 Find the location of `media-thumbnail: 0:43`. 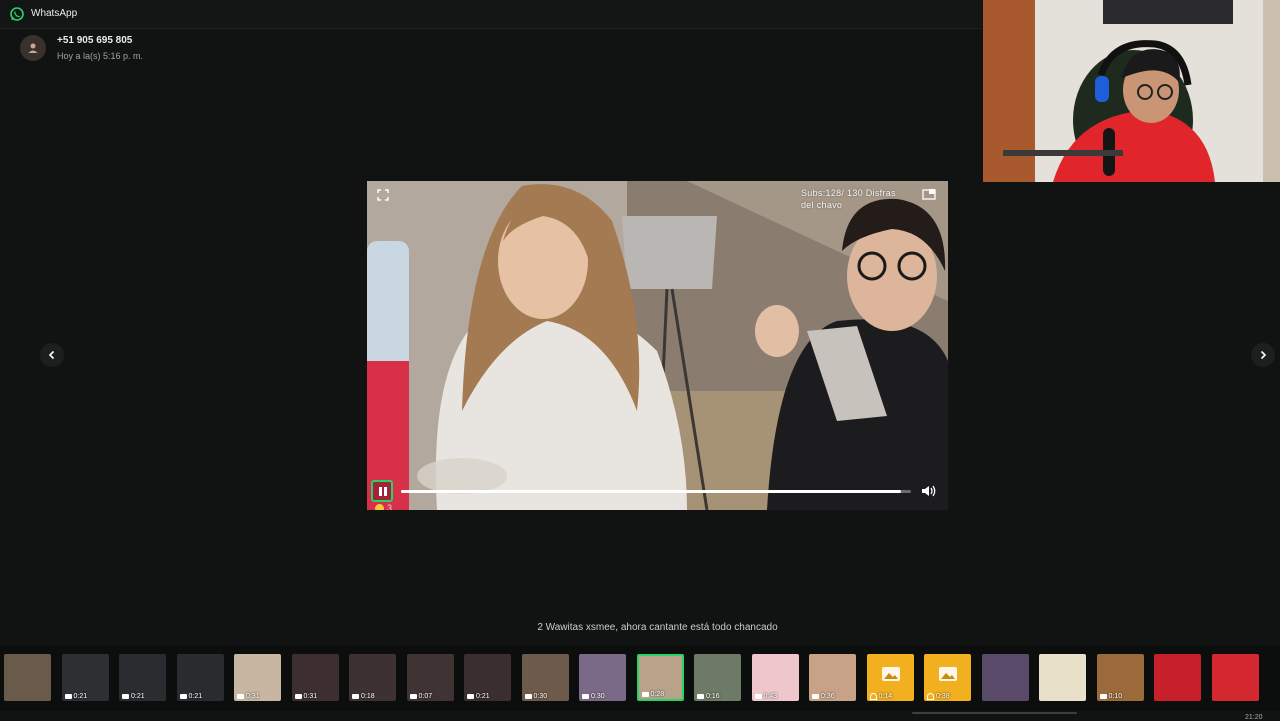

media-thumbnail: 0:43 is located at coordinates (775, 677).